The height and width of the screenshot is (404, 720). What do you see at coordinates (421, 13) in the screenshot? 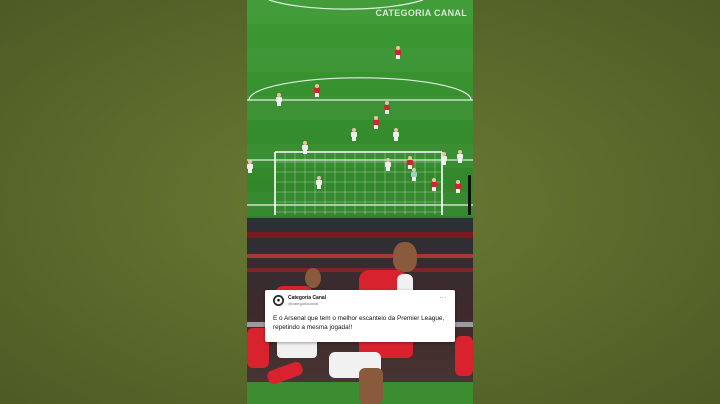
I see `channel-watermark: CATEGORIA CANAL` at bounding box center [421, 13].